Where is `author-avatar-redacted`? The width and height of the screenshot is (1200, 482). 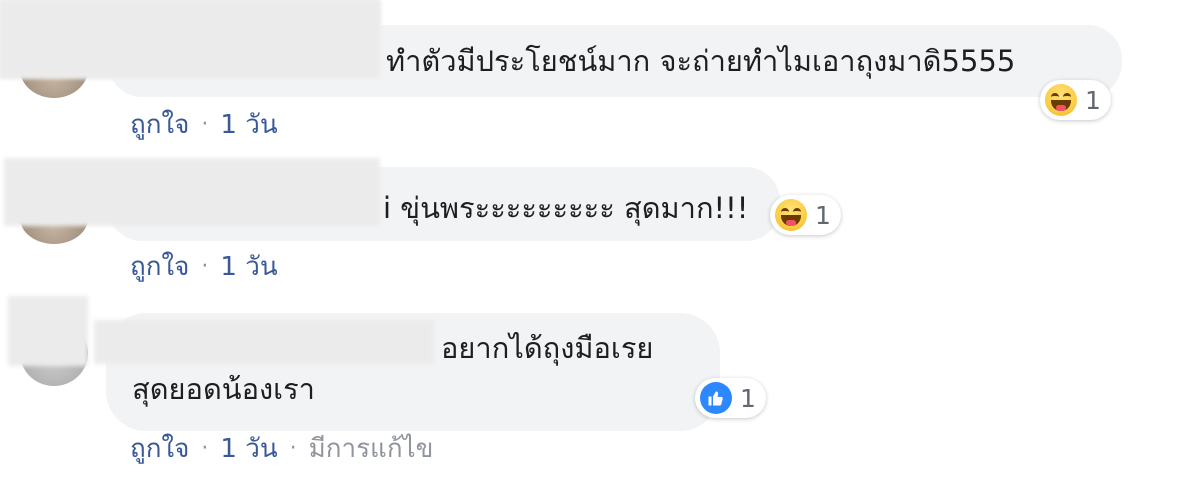
author-avatar-redacted is located at coordinates (48, 331).